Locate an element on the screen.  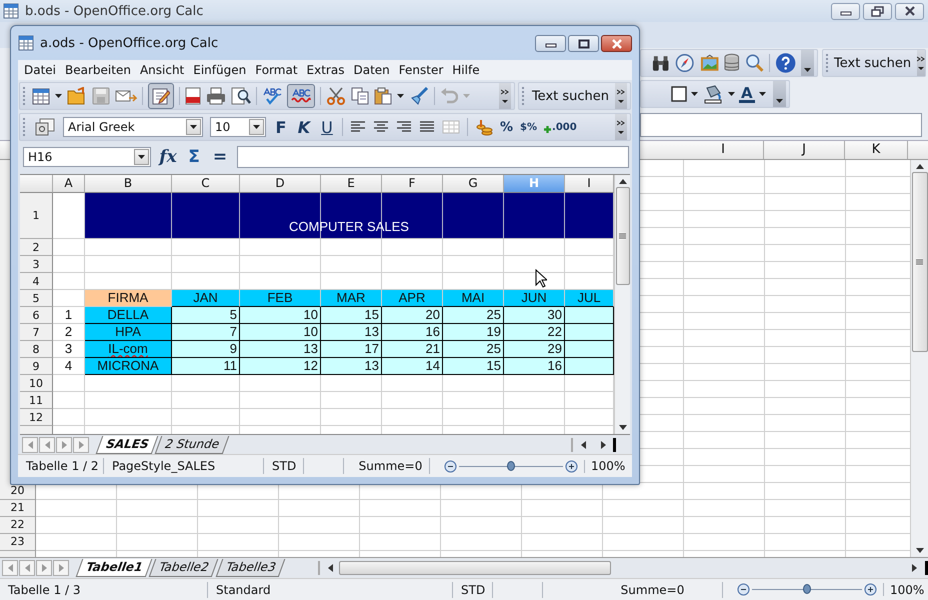
edit-mode-button is located at coordinates (161, 96).